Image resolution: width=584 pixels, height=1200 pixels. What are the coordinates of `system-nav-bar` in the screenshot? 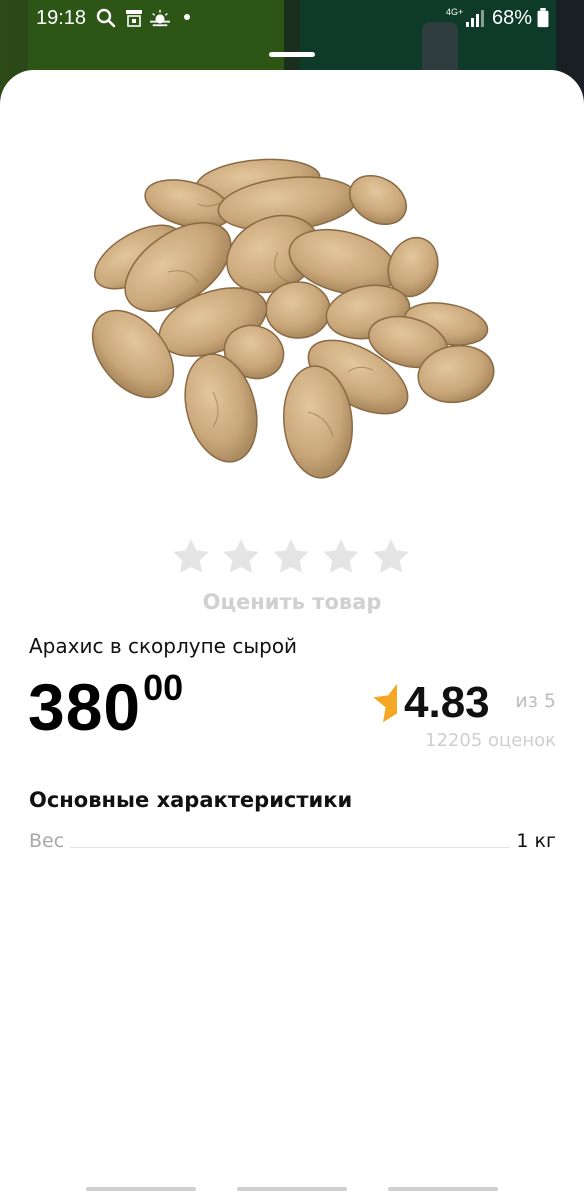 It's located at (292, 1192).